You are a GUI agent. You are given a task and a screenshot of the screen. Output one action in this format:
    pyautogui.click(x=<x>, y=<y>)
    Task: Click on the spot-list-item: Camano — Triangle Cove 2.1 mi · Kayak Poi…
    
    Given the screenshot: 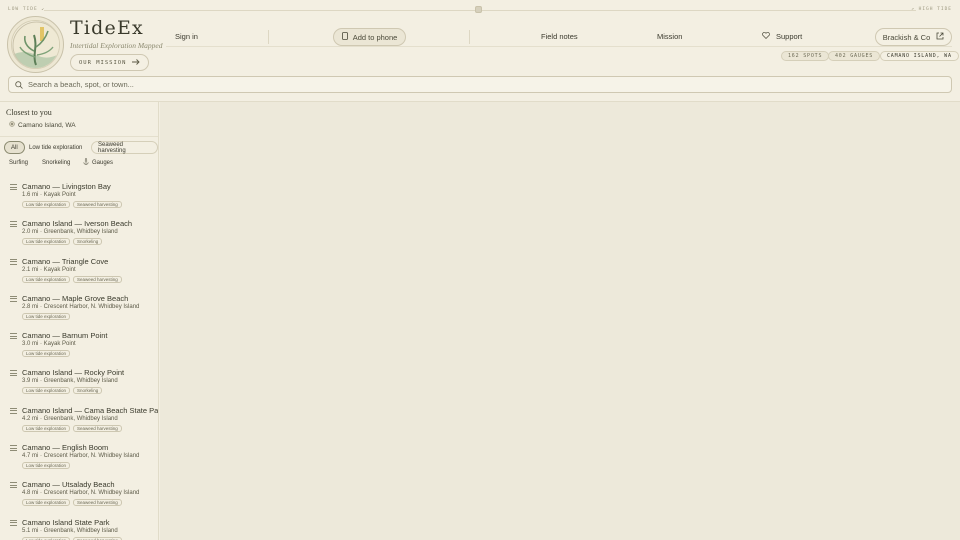 What is the action you would take?
    pyautogui.click(x=79, y=271)
    